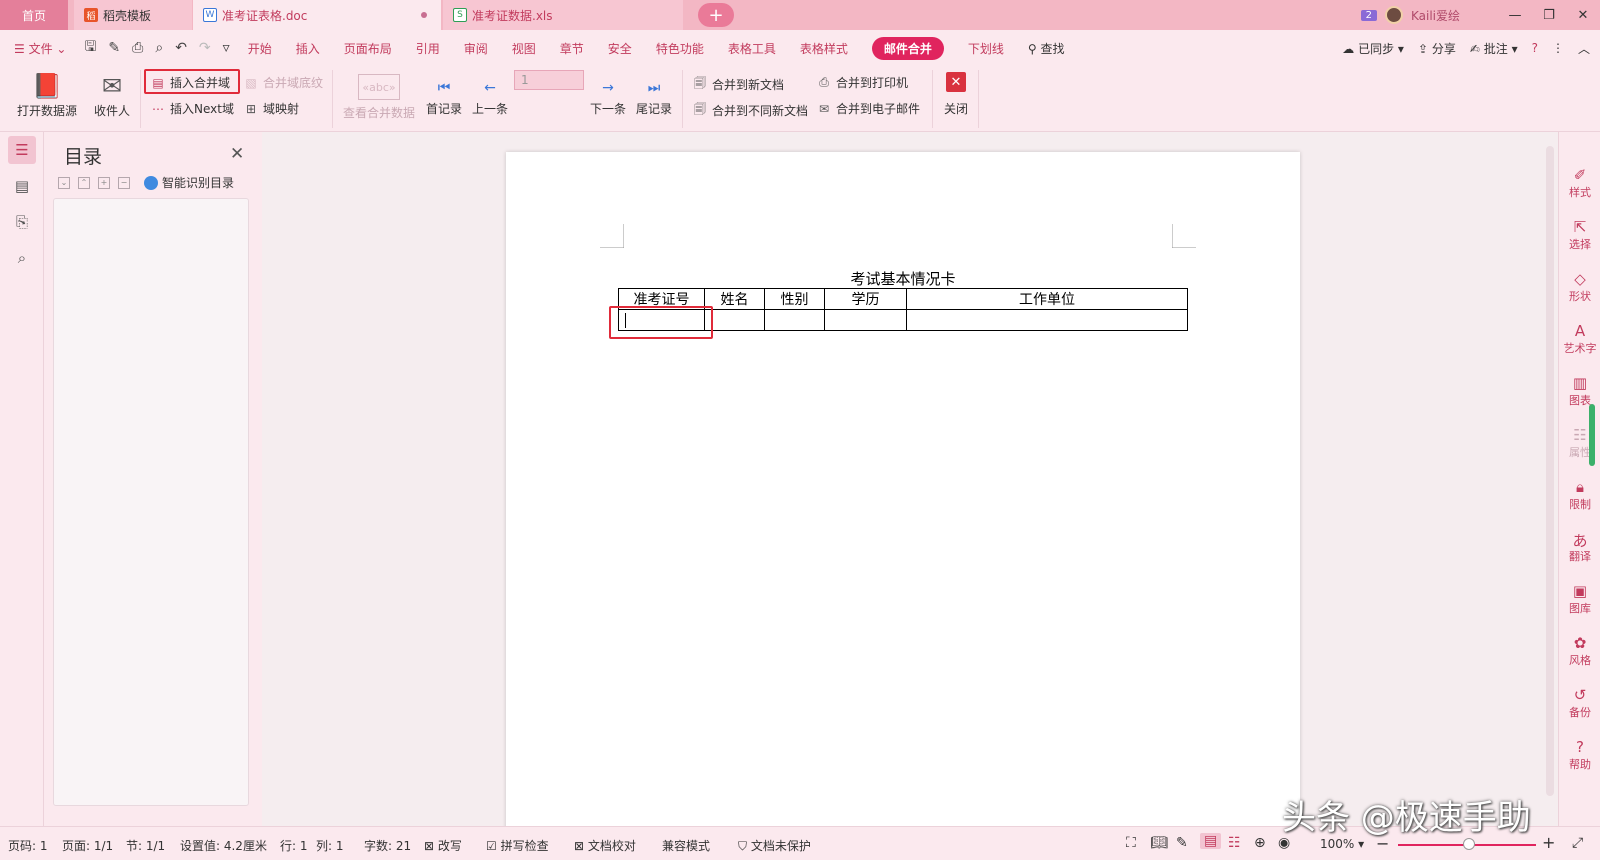  What do you see at coordinates (90, 48) in the screenshot?
I see `save-icon: 🖫` at bounding box center [90, 48].